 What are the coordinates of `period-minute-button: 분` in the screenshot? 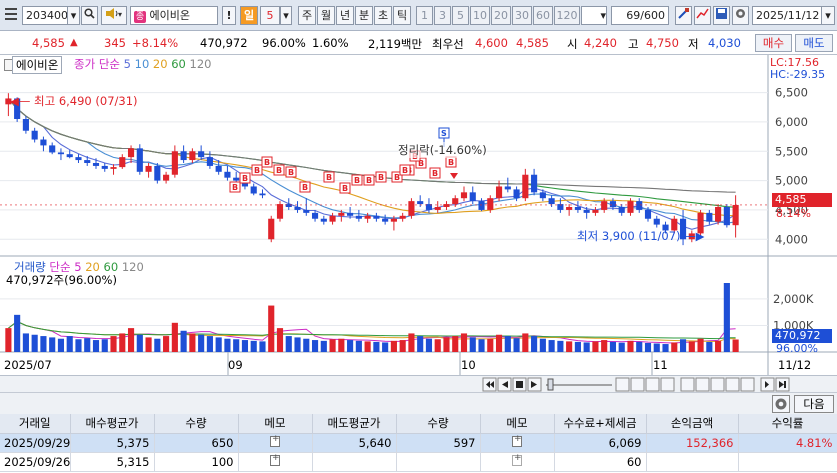 It's located at (364, 15).